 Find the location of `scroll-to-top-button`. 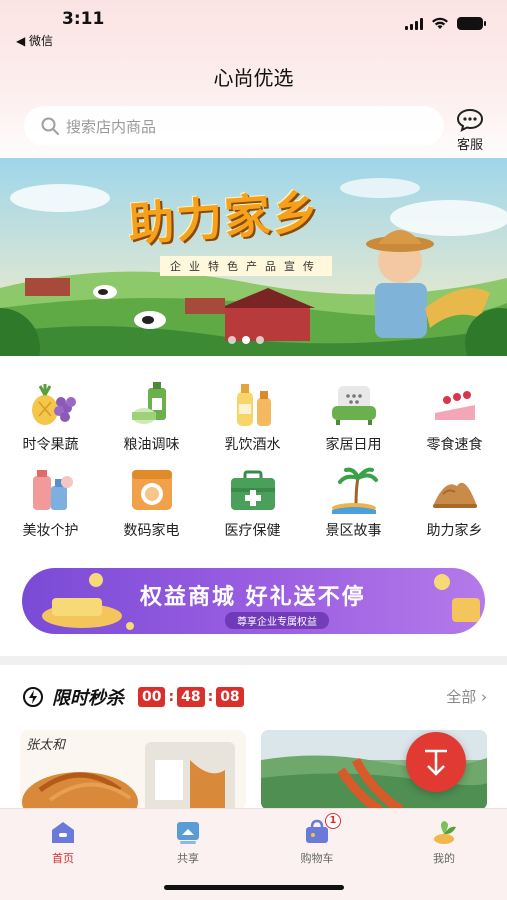

scroll-to-top-button is located at coordinates (436, 762).